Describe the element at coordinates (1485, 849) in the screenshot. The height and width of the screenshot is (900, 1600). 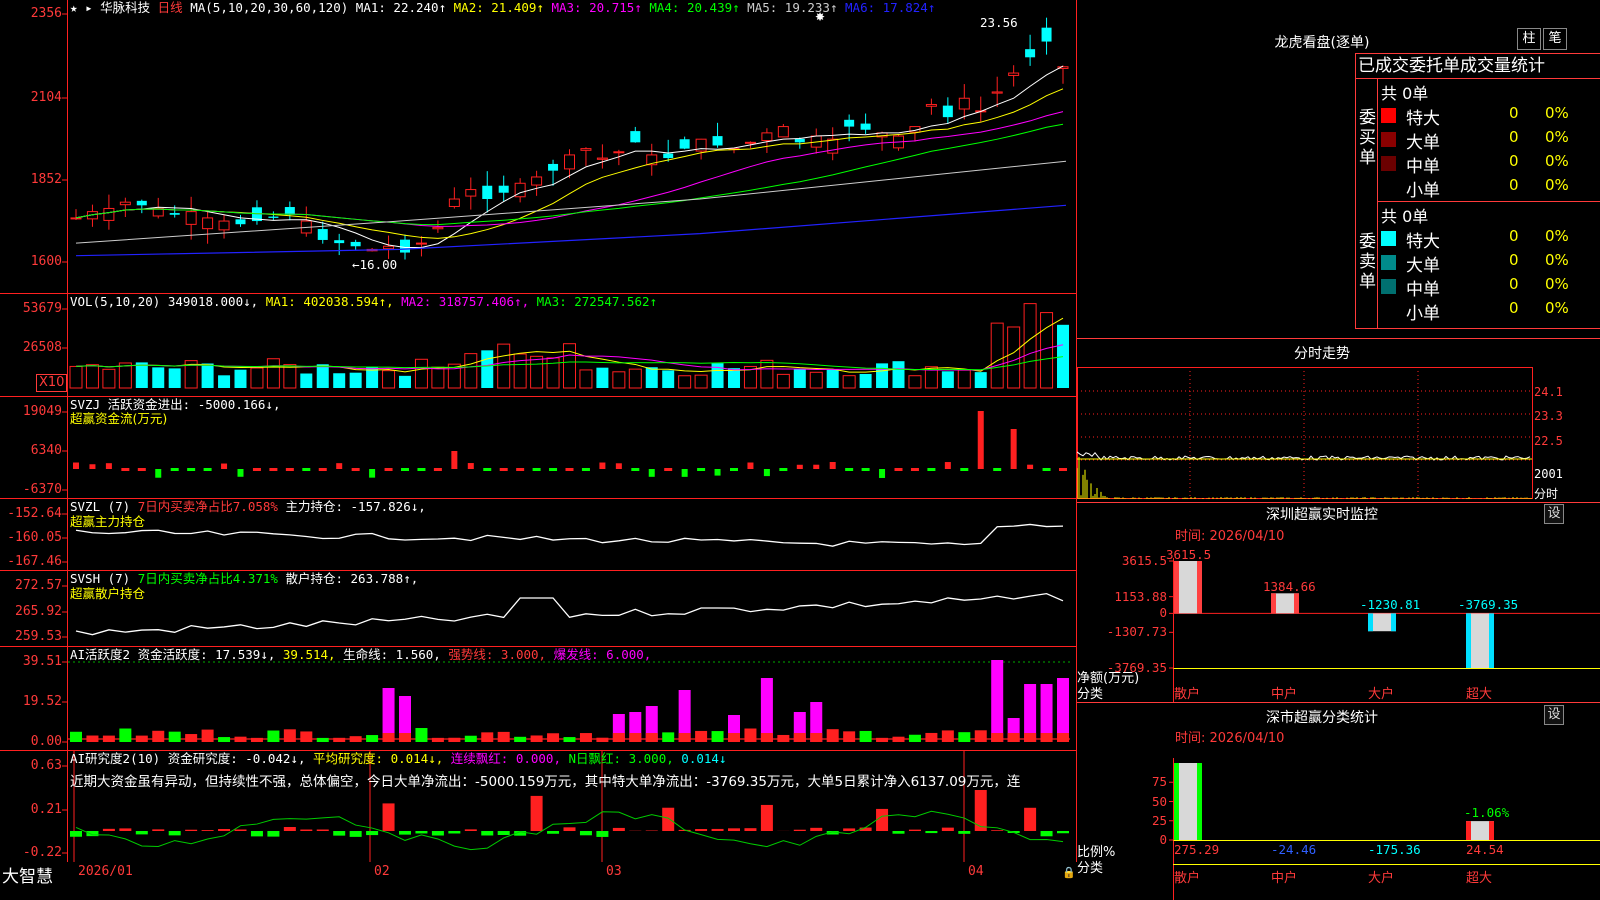
I see `classify-value-label: 24.54` at that location.